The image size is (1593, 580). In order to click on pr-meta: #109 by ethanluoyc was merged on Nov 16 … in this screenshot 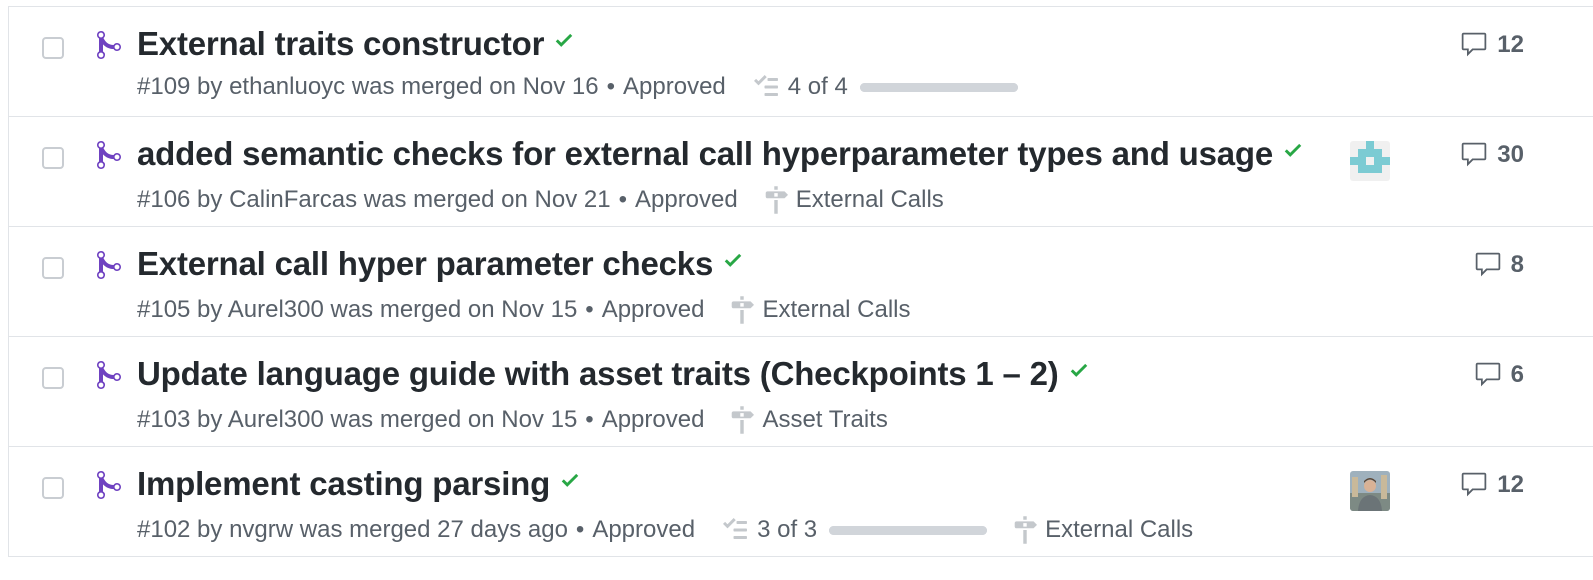, I will do `click(577, 87)`.